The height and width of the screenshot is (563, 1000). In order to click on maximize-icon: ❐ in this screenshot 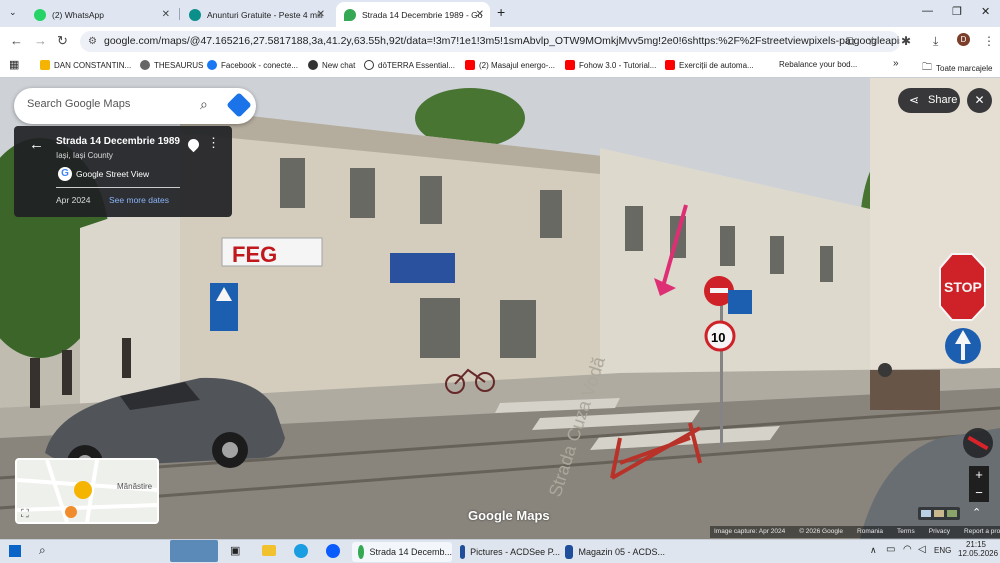, I will do `click(957, 11)`.